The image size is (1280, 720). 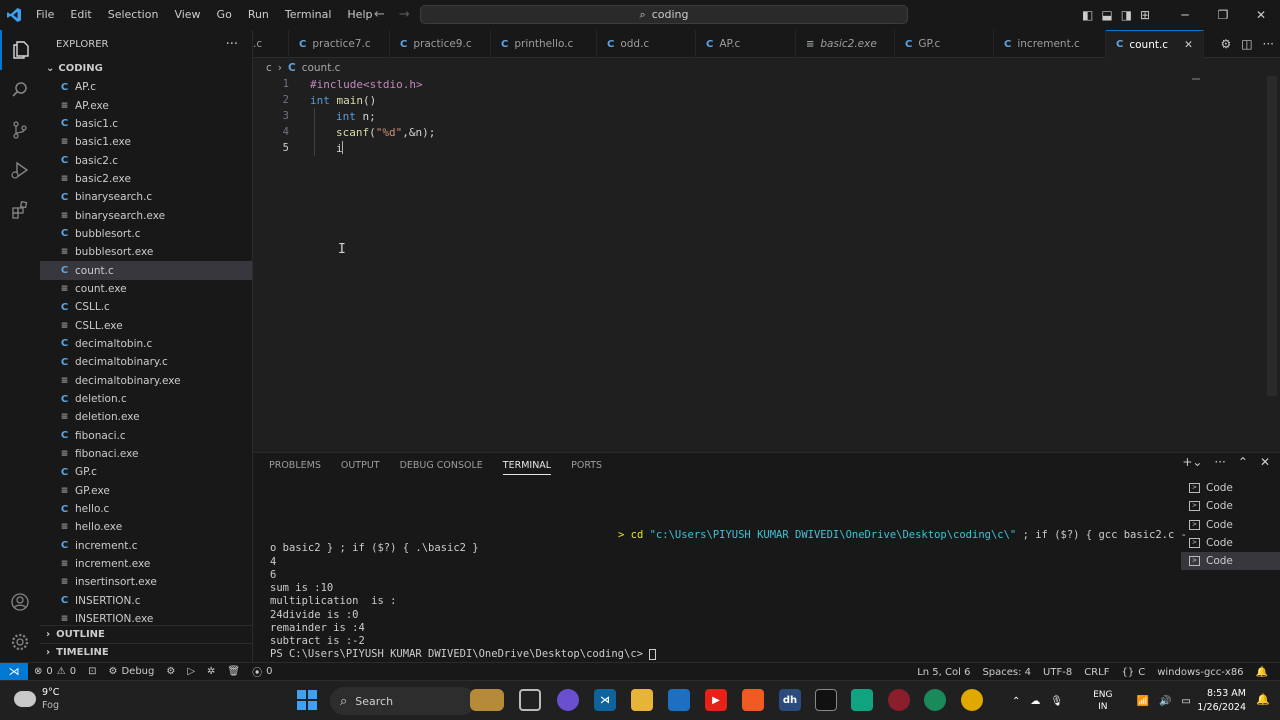 What do you see at coordinates (1223, 15) in the screenshot?
I see `restore-icon: ❐` at bounding box center [1223, 15].